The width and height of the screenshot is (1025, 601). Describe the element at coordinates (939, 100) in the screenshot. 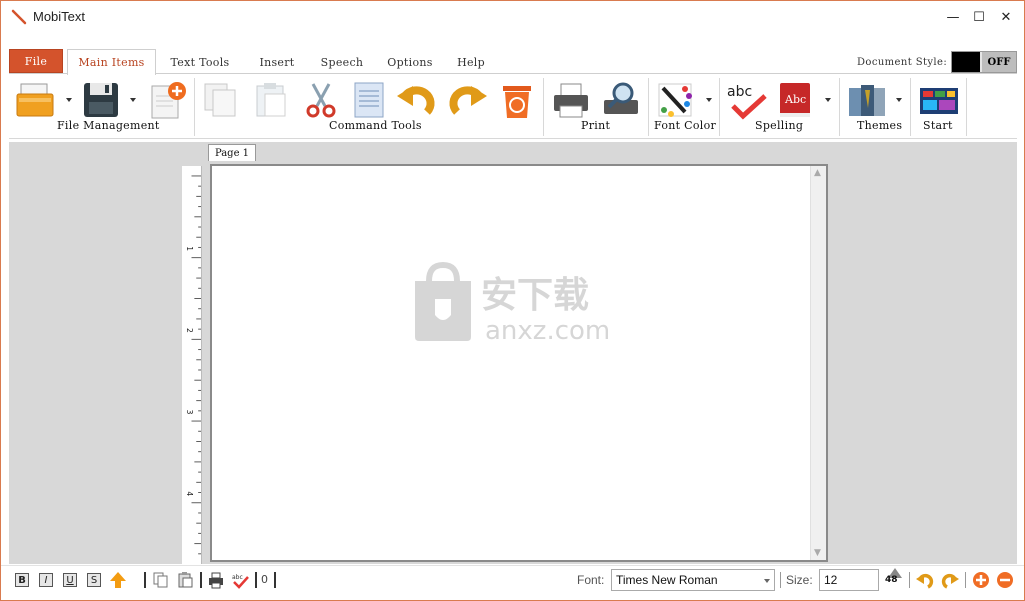

I see `start-screen-icon` at that location.